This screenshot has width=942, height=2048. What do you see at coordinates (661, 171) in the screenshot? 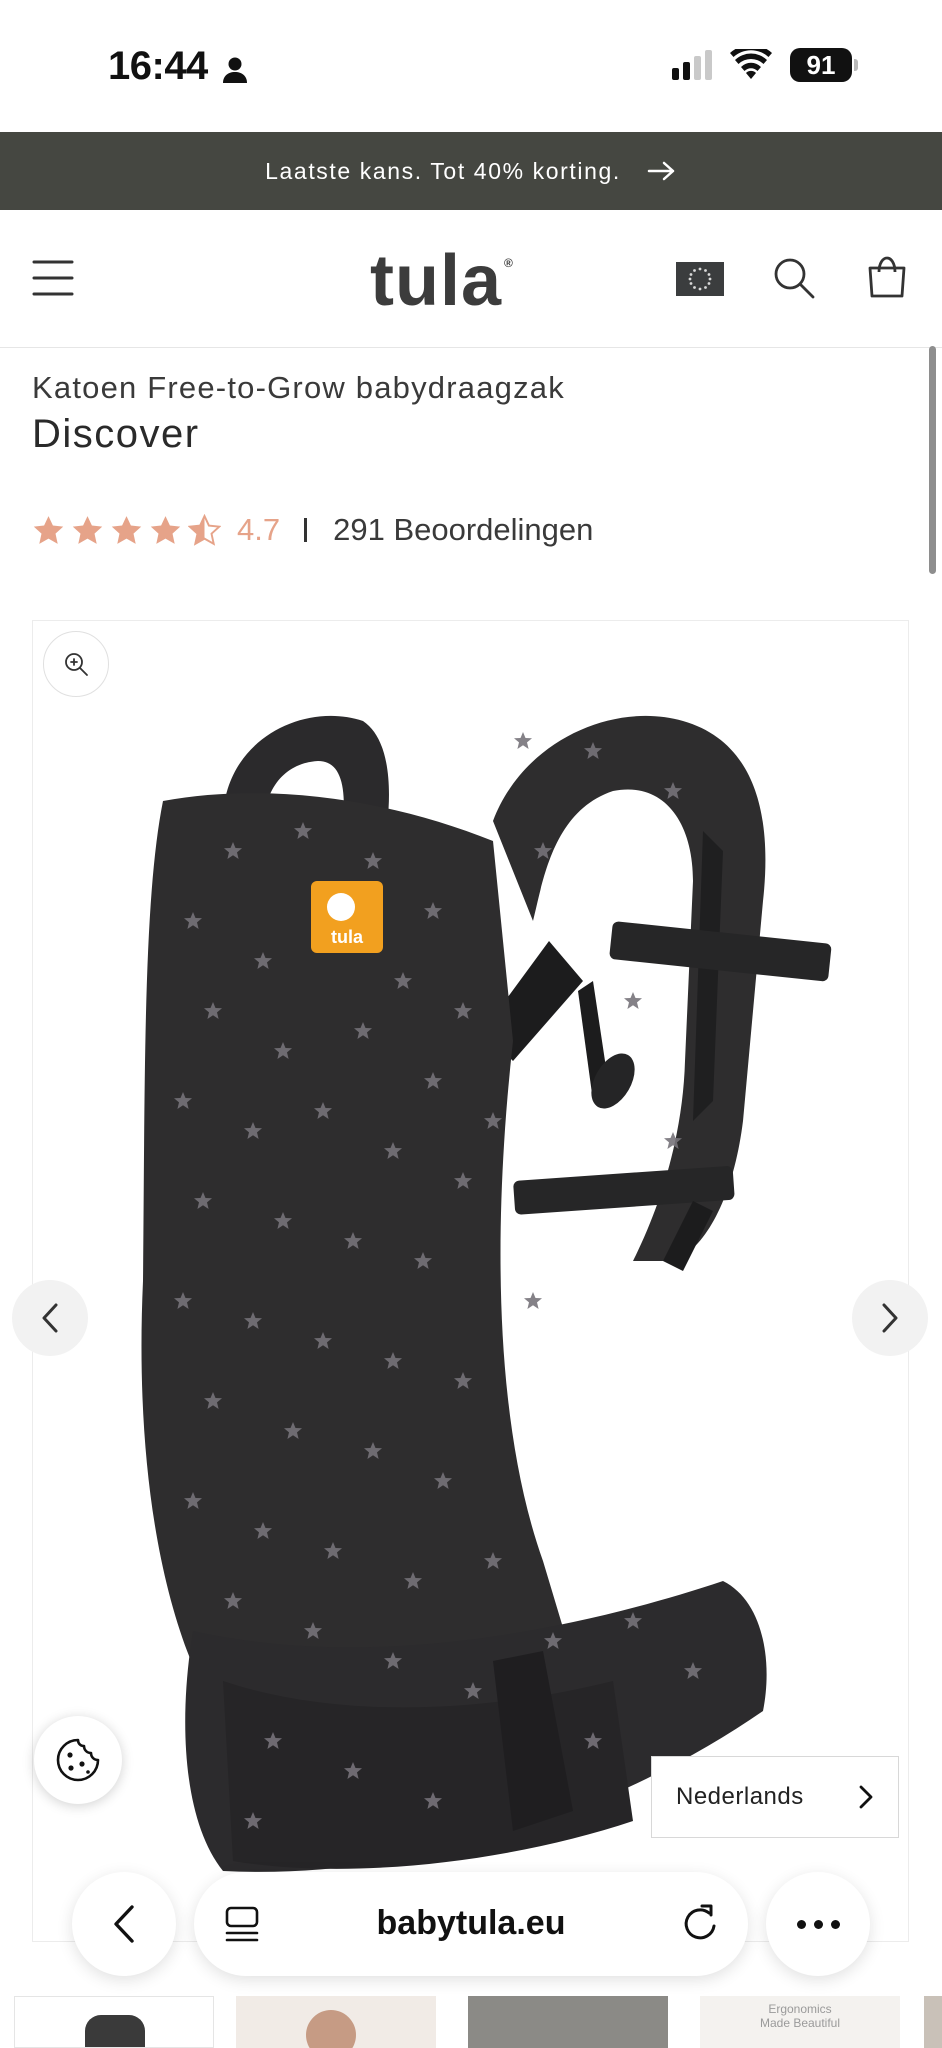
I see `arrow-right-icon` at bounding box center [661, 171].